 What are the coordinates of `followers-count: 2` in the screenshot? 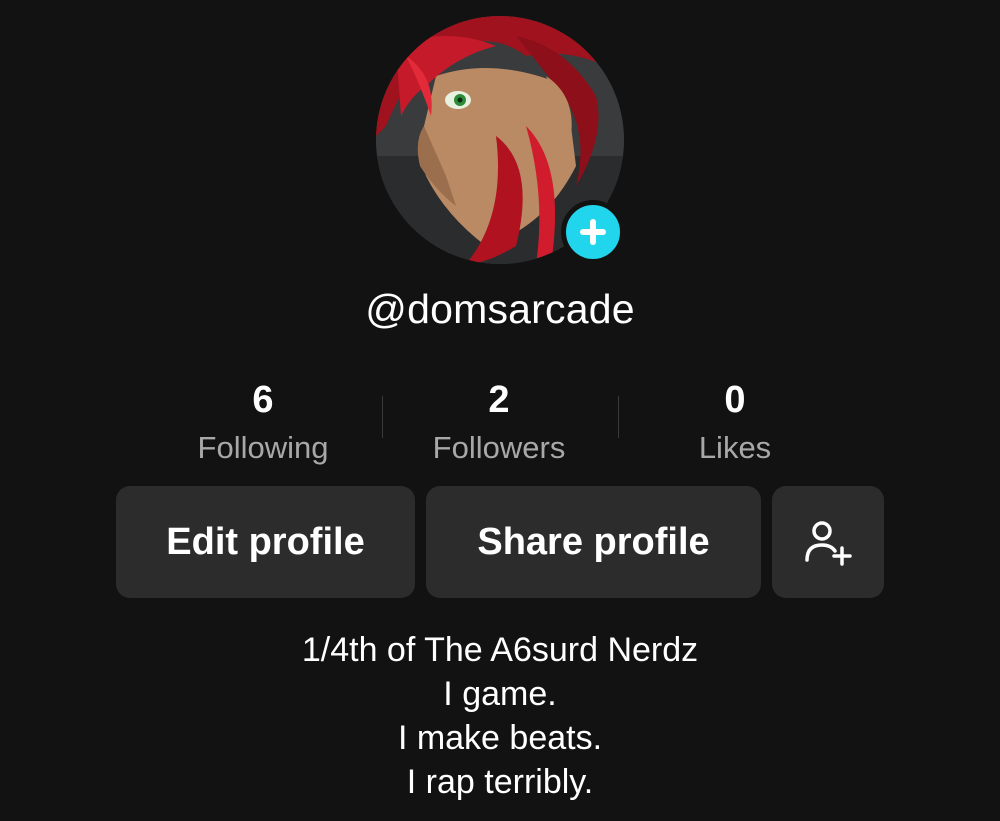 It's located at (499, 400).